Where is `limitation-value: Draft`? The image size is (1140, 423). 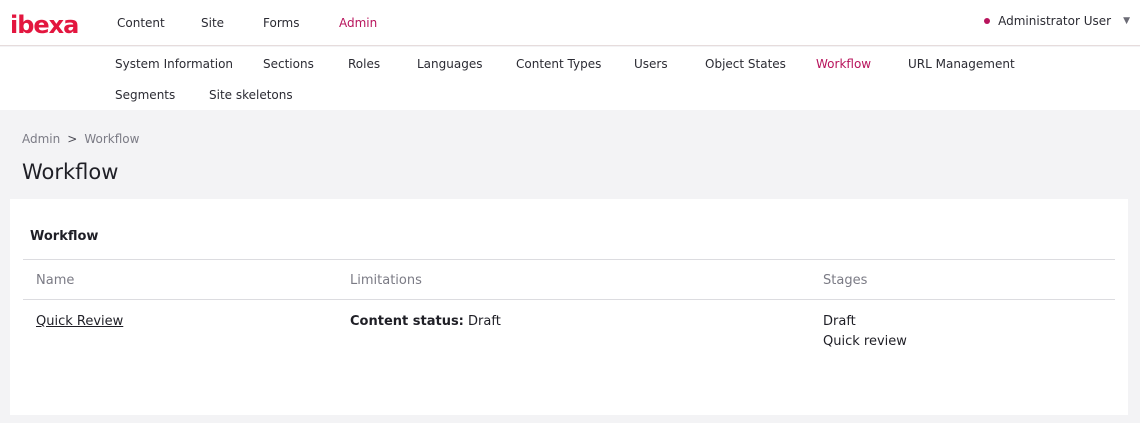 limitation-value: Draft is located at coordinates (484, 321).